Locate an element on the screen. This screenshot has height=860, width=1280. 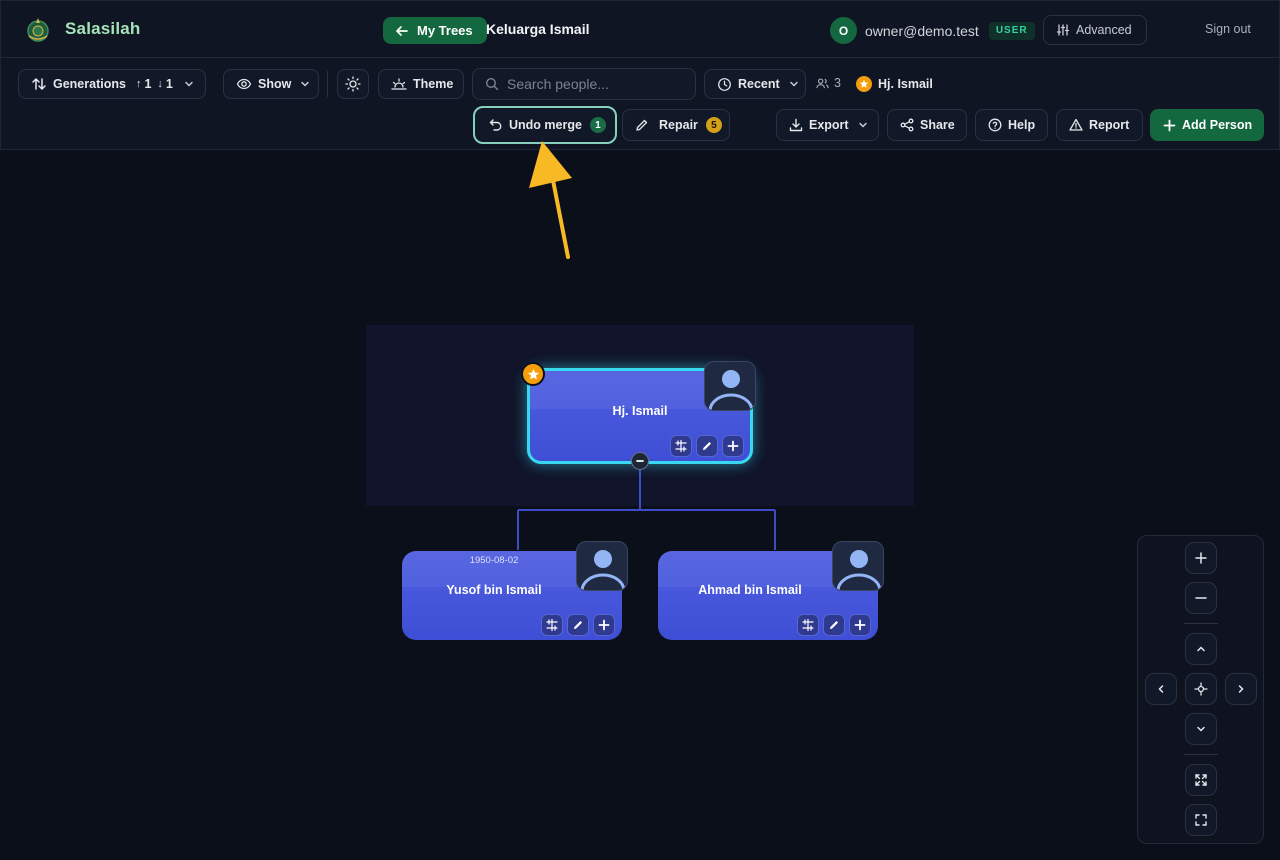
chevron-right-icon is located at coordinates (1241, 689).